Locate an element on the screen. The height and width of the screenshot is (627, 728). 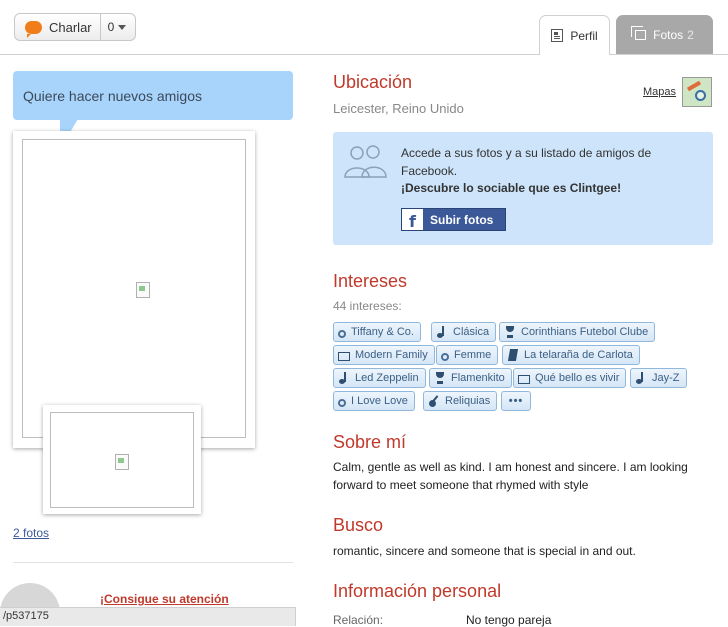
interest-tag-label: Led Zeppelin is located at coordinates (387, 378).